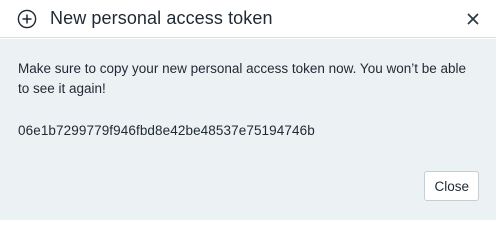  Describe the element at coordinates (451, 186) in the screenshot. I see `close-button: Close` at that location.